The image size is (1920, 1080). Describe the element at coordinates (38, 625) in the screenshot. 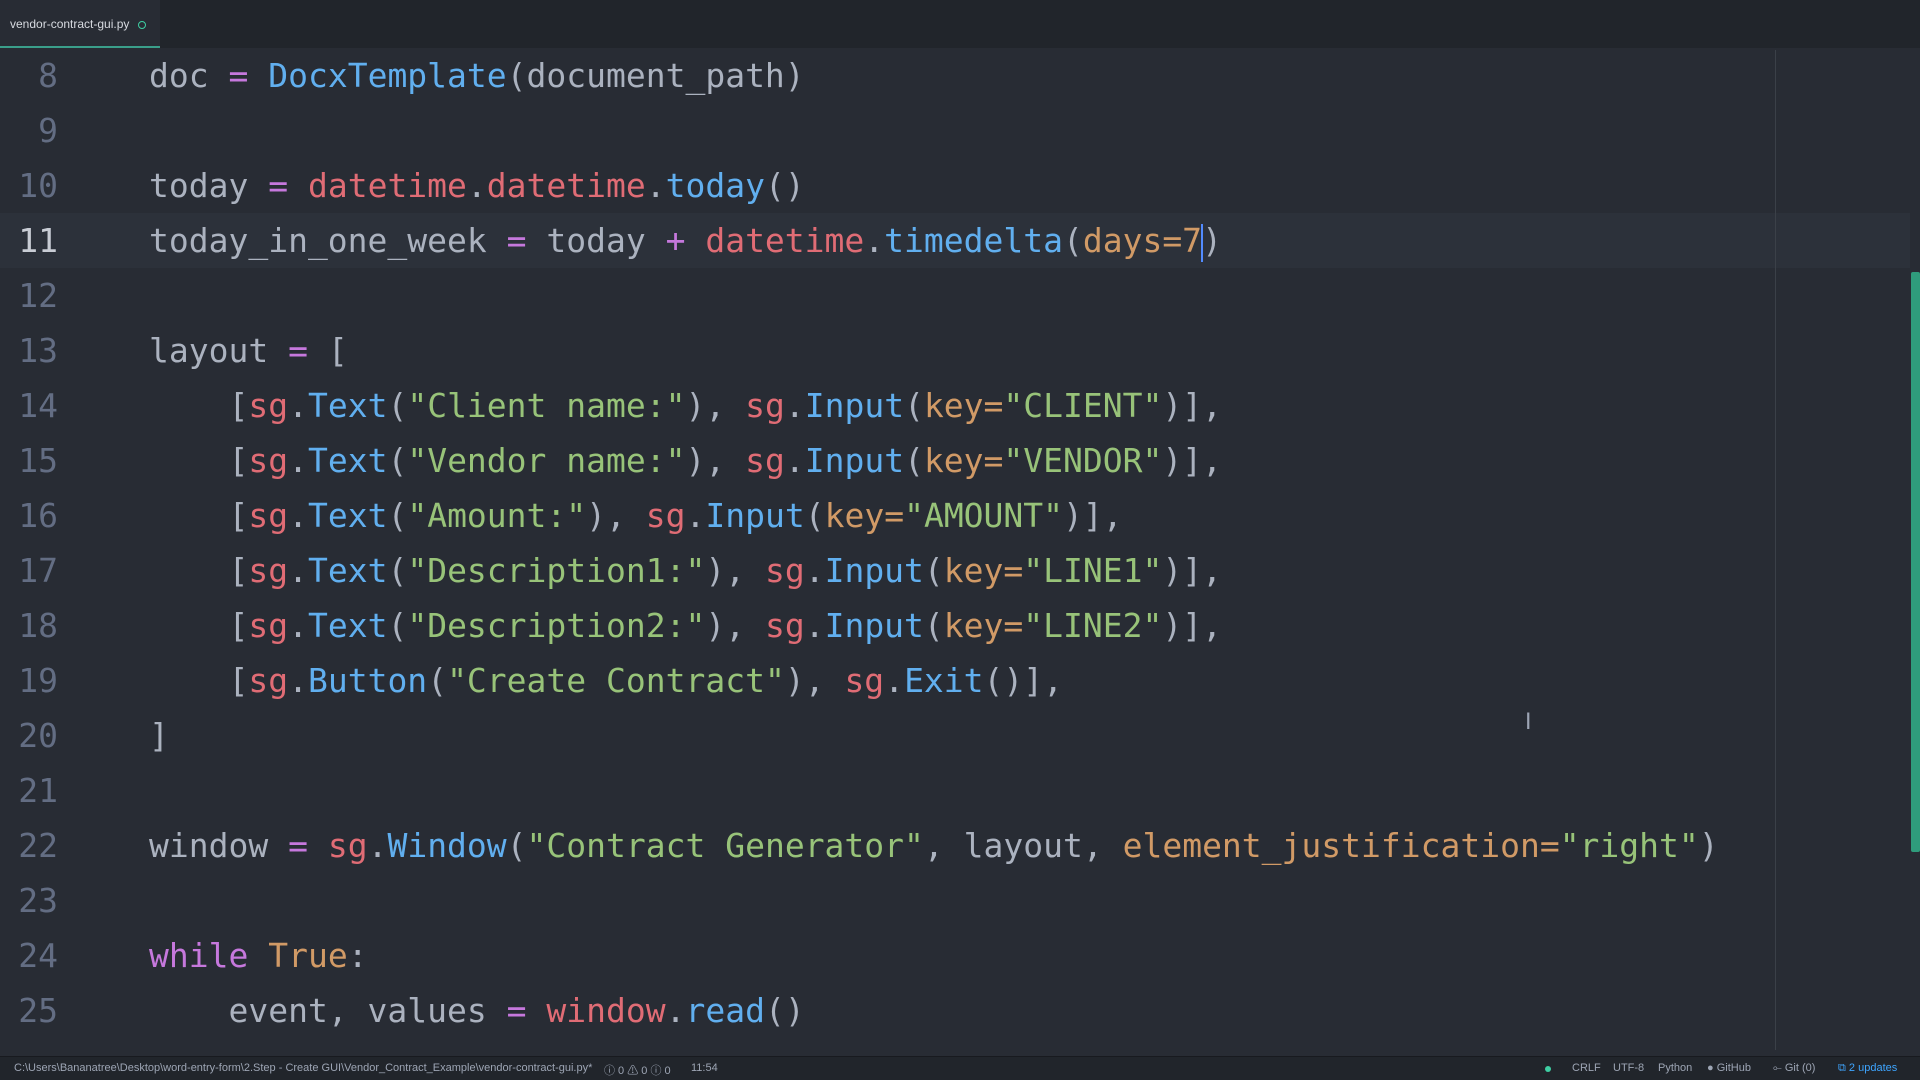

I see `line-number: 18` at that location.